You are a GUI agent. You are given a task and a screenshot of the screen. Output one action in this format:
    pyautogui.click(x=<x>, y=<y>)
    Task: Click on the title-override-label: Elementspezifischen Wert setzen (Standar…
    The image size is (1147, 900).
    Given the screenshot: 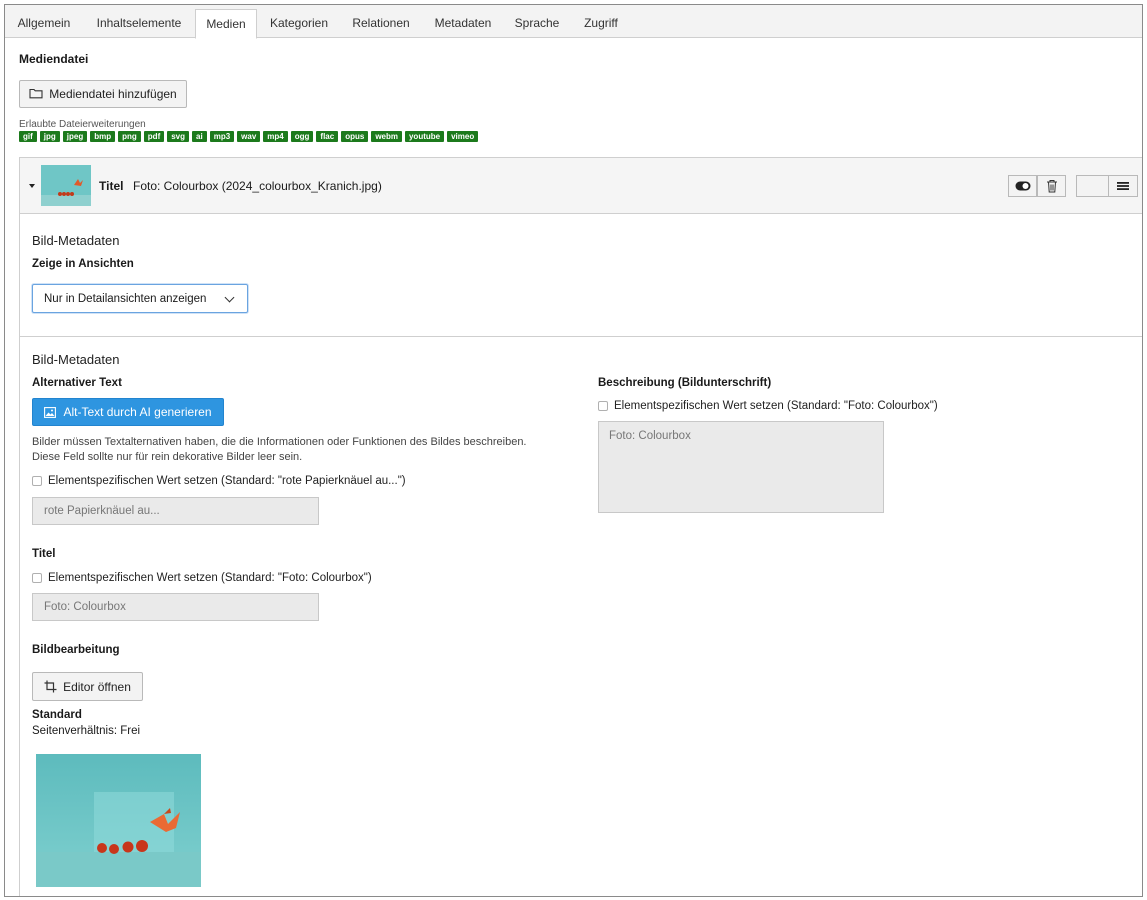 What is the action you would take?
    pyautogui.click(x=210, y=578)
    